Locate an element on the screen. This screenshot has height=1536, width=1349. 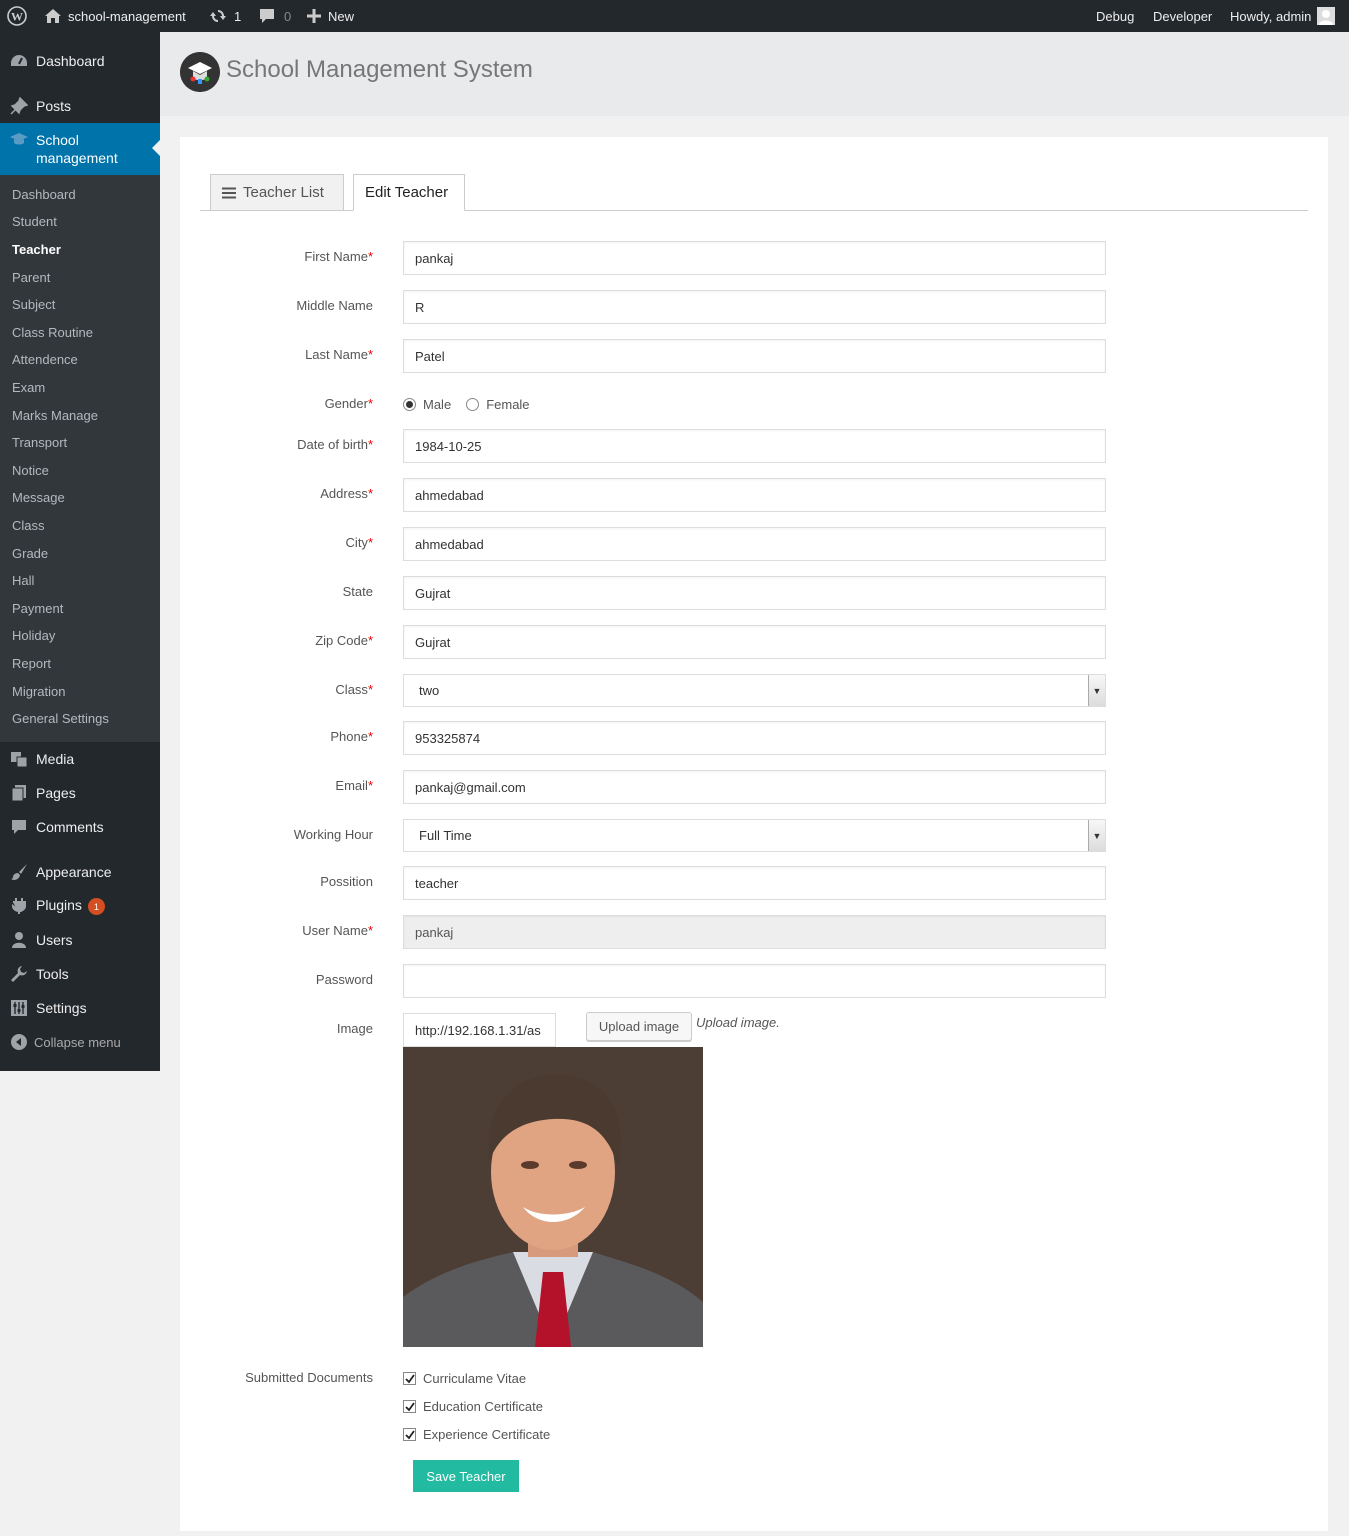
submenu-notice: Notice is located at coordinates (30, 470).